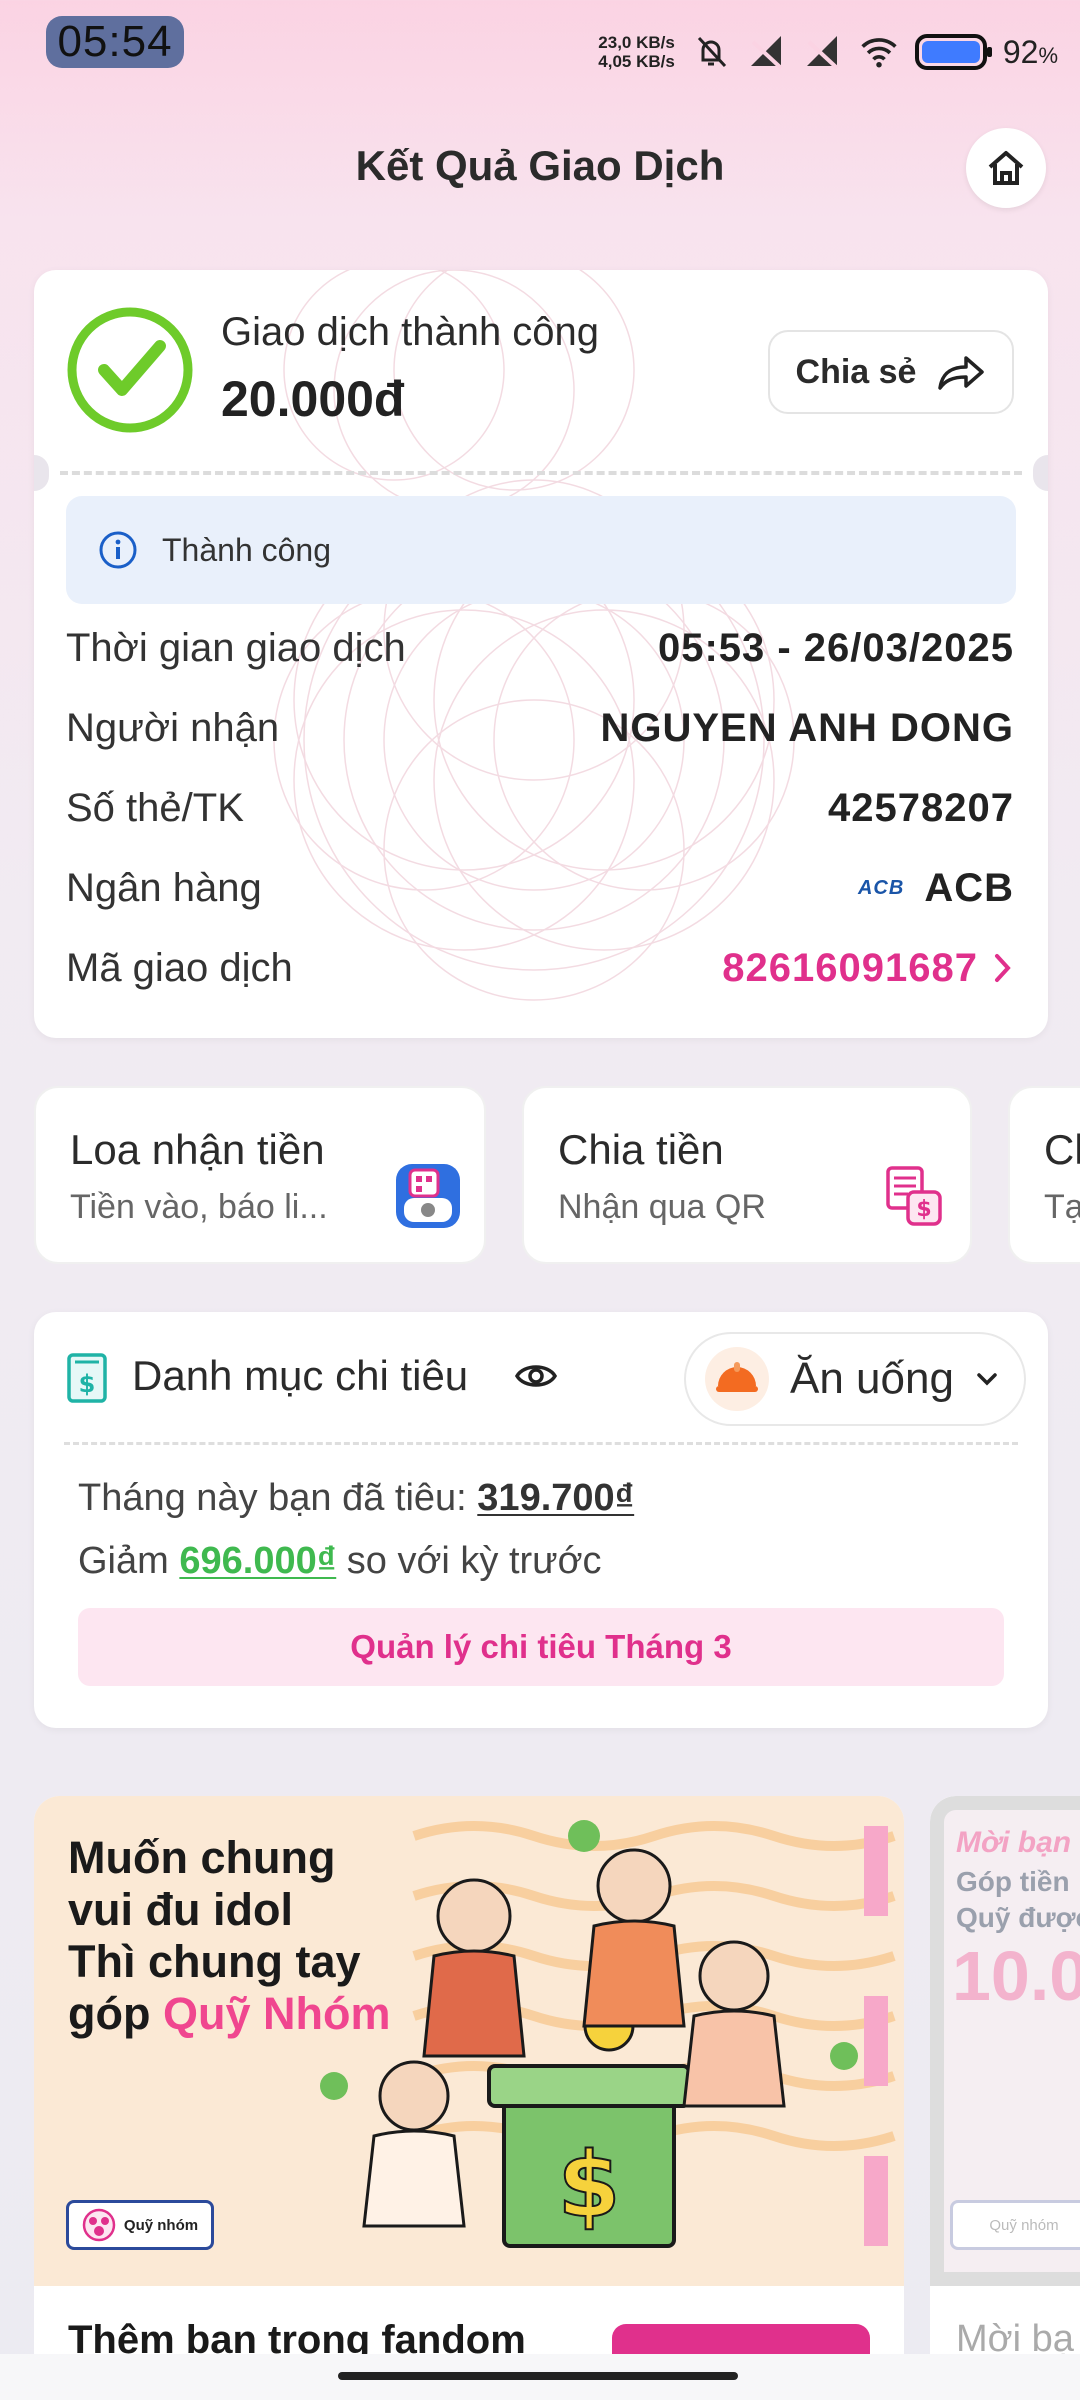 This screenshot has height=2400, width=1080. Describe the element at coordinates (961, 373) in the screenshot. I see `share-arrow-icon` at that location.